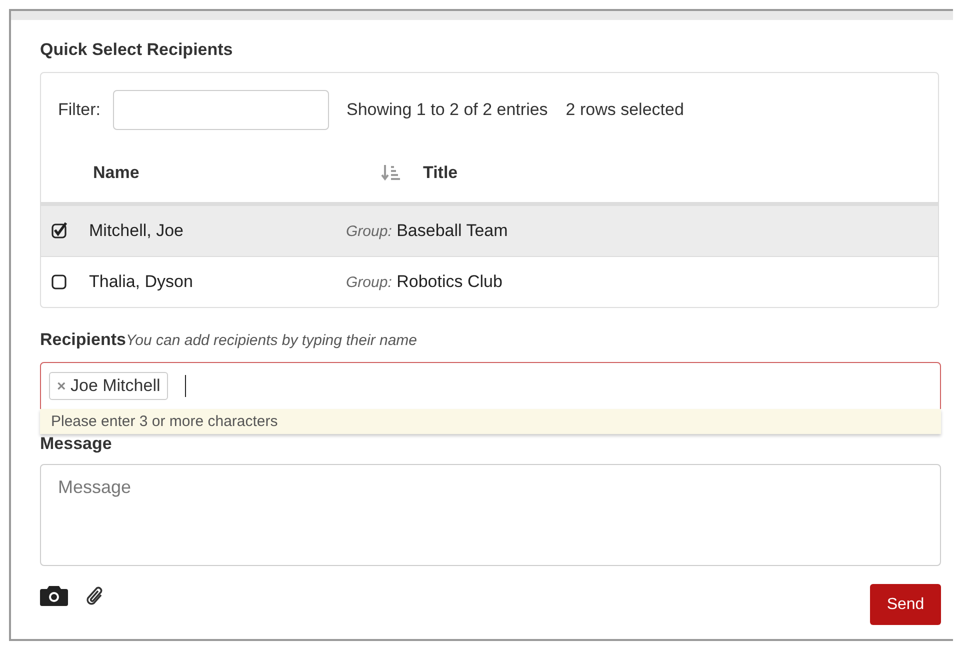  I want to click on sort-icon, so click(391, 173).